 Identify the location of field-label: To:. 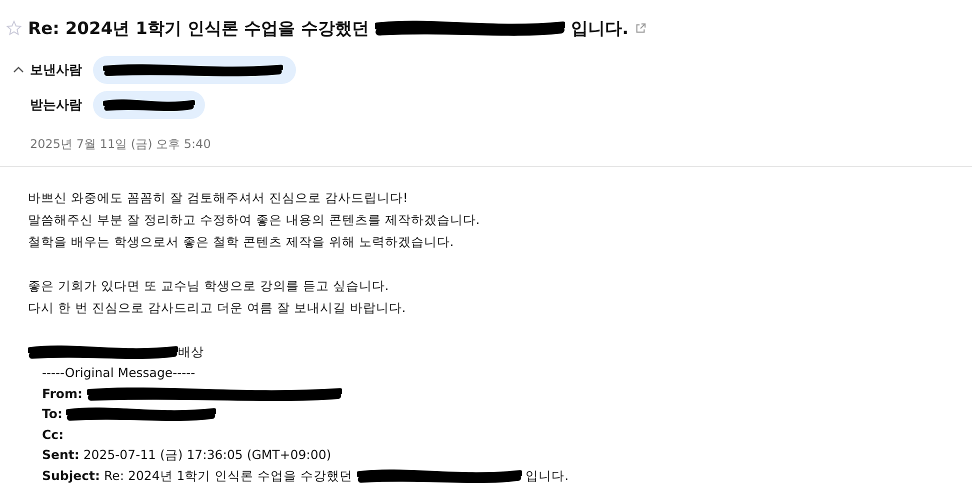
(52, 414).